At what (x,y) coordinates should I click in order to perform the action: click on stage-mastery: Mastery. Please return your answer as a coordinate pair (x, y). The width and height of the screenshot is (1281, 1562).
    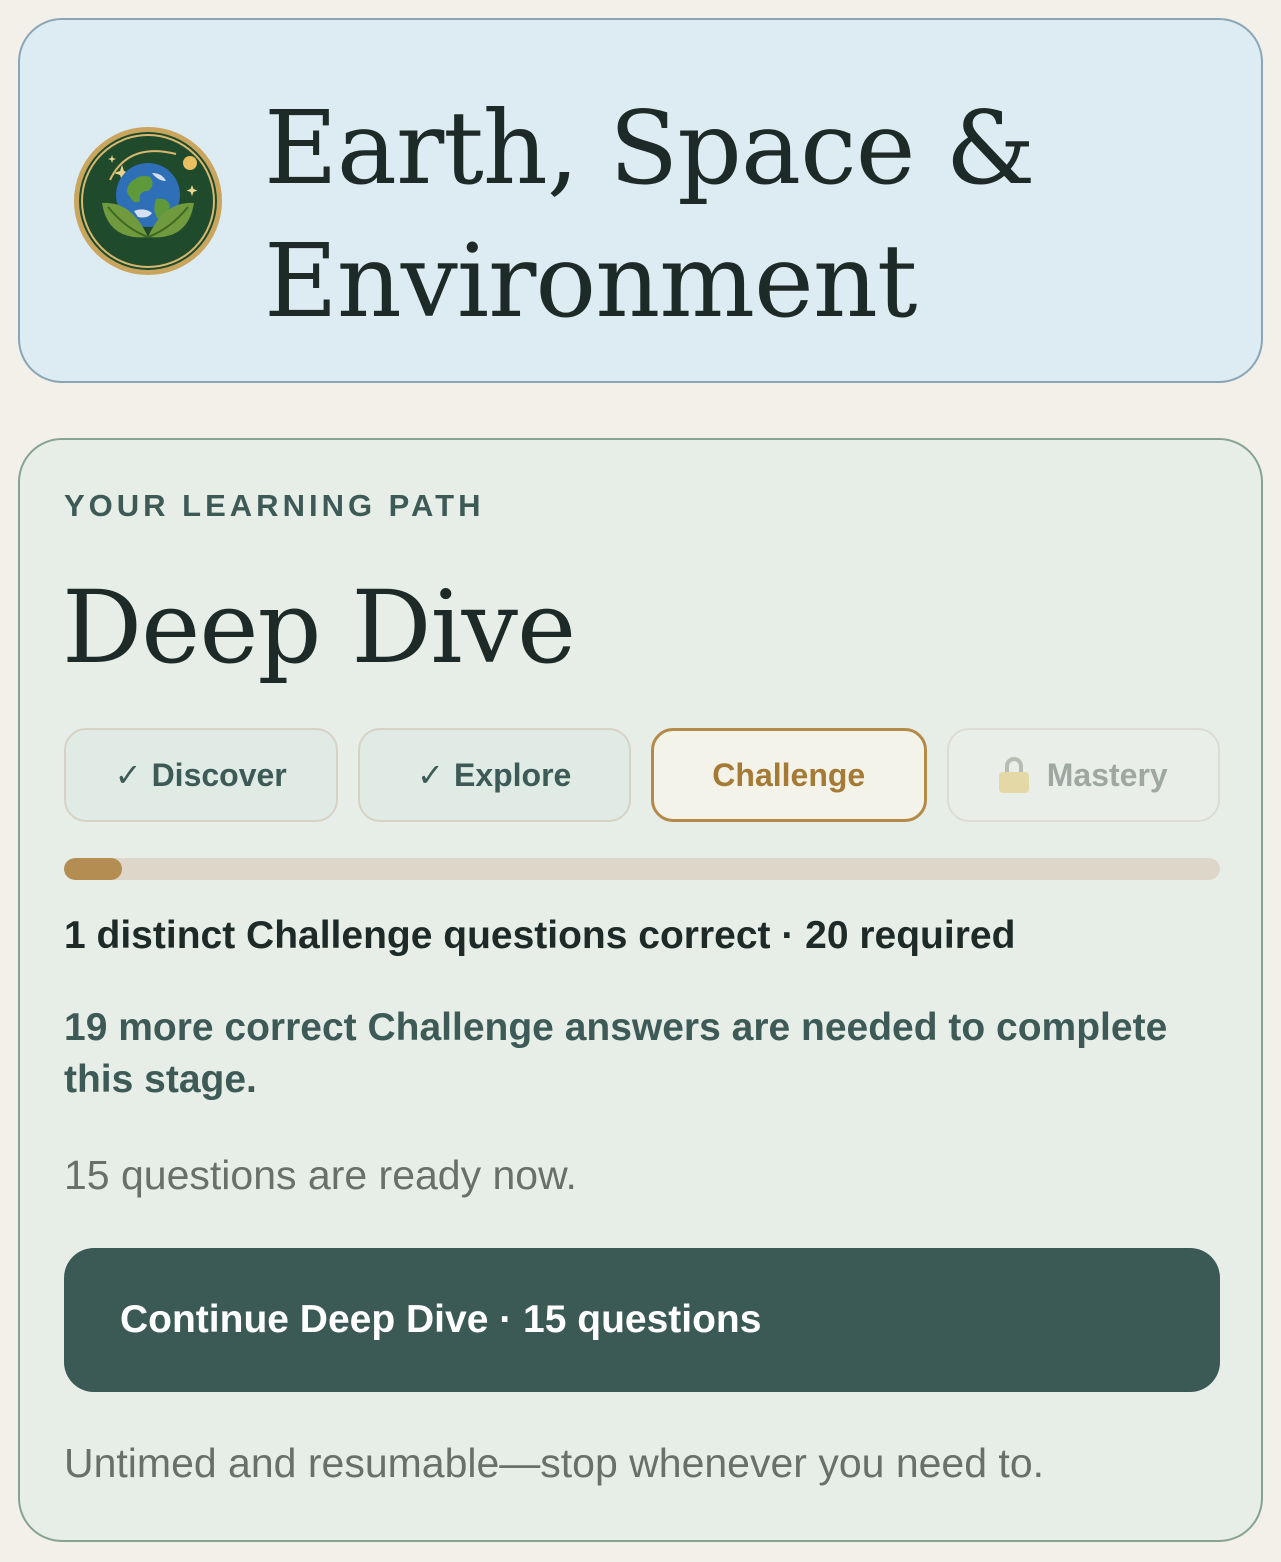
    Looking at the image, I should click on (1083, 775).